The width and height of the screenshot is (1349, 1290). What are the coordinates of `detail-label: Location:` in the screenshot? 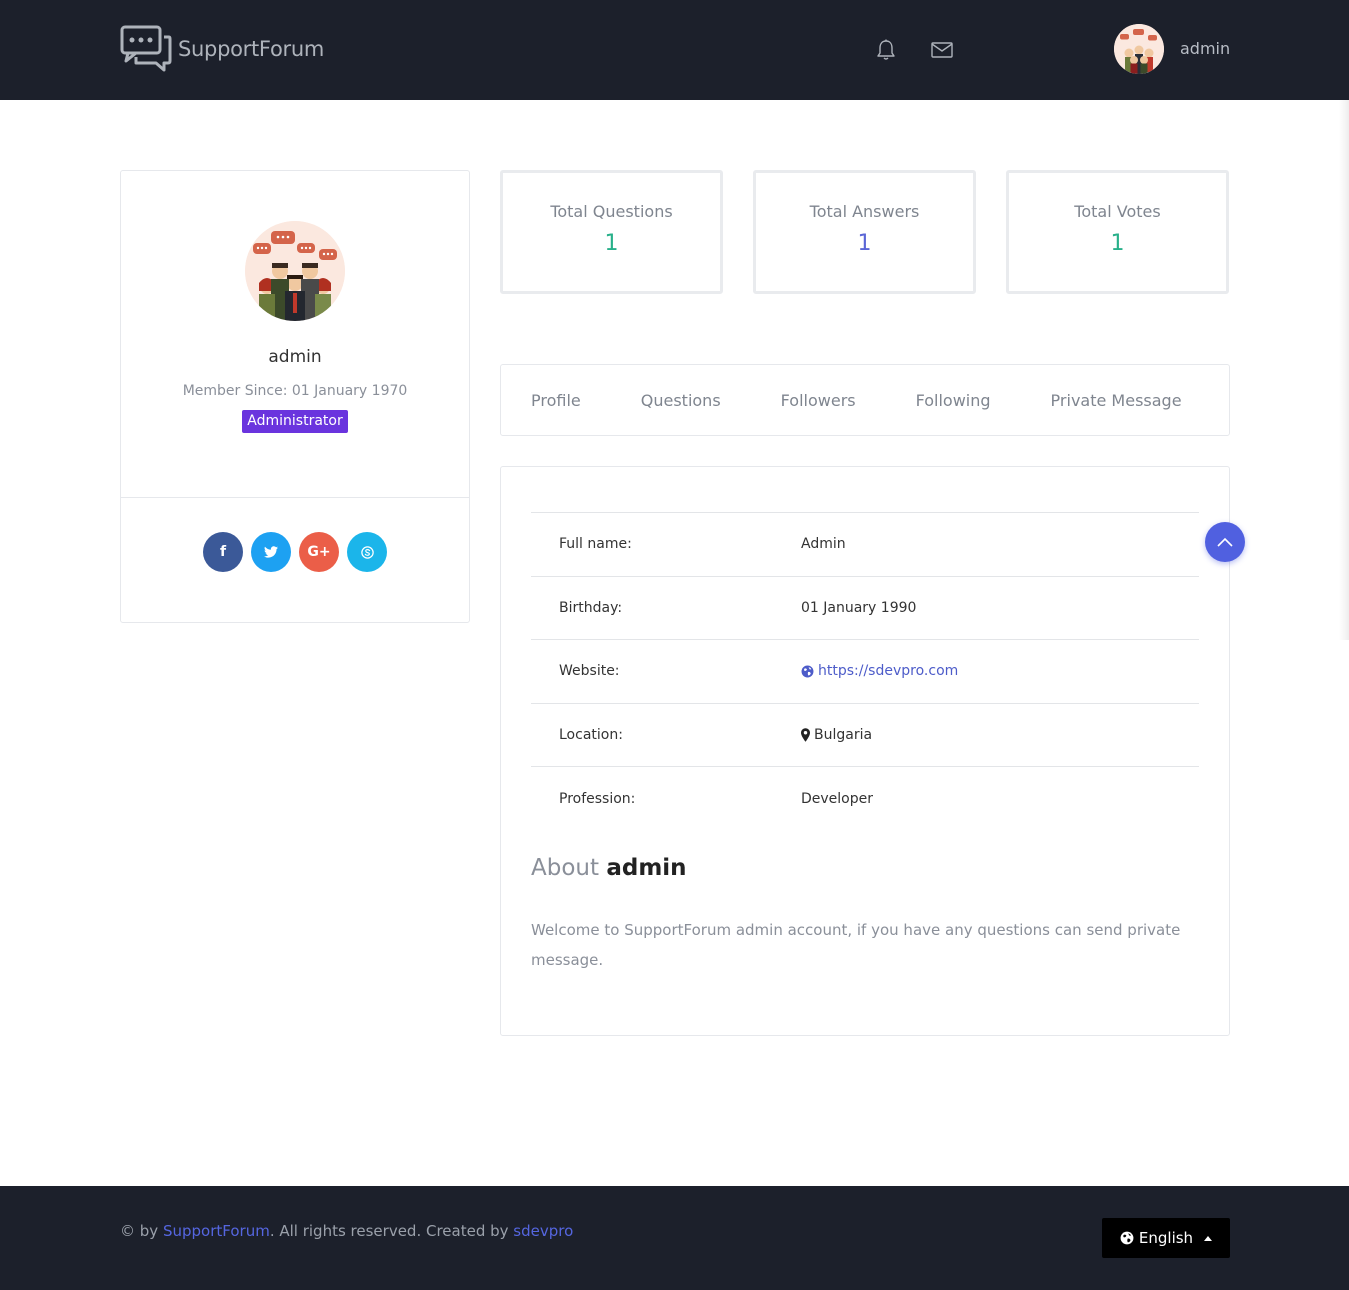 It's located at (591, 734).